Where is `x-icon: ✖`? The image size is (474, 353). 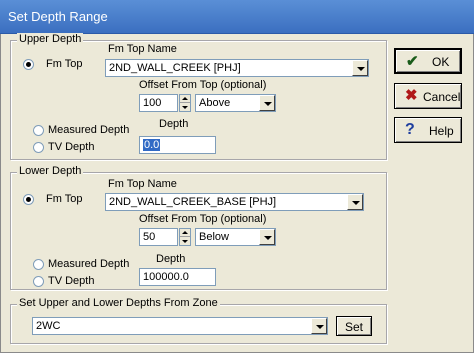 x-icon: ✖ is located at coordinates (411, 95).